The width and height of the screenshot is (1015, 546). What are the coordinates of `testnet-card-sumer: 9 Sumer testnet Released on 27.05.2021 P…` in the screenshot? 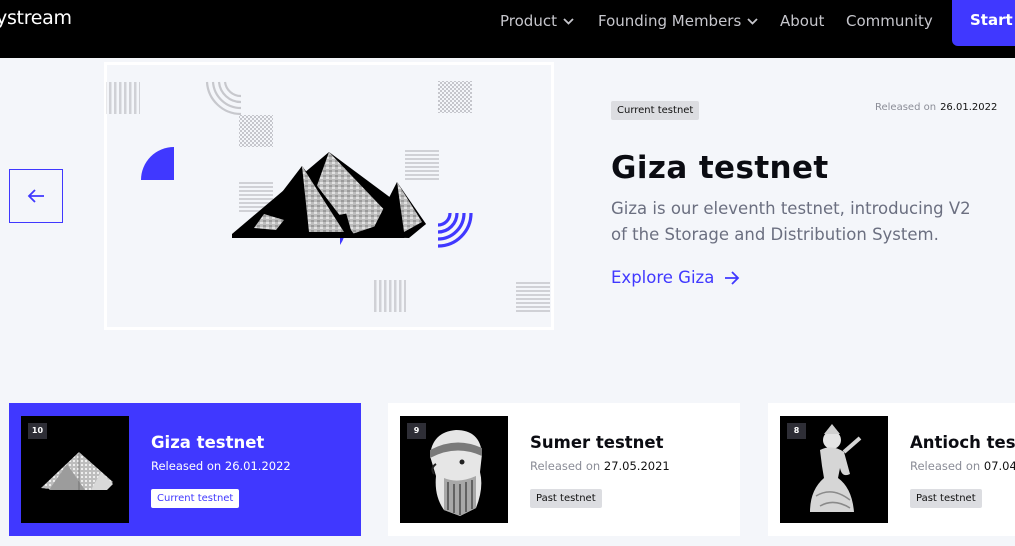 It's located at (564, 469).